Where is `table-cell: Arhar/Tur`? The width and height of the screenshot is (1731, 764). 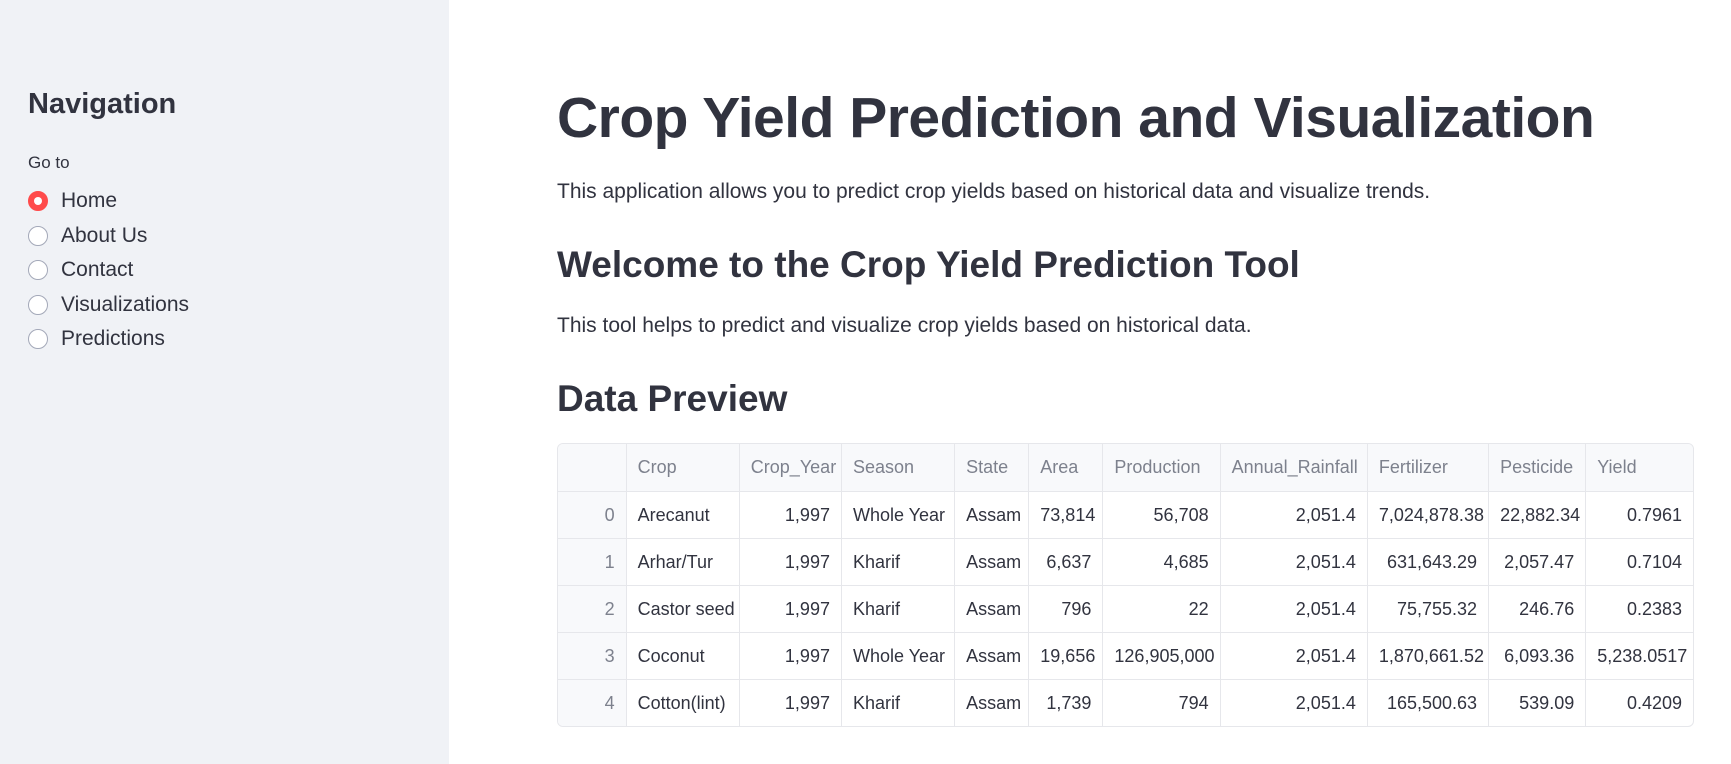
table-cell: Arhar/Tur is located at coordinates (683, 562).